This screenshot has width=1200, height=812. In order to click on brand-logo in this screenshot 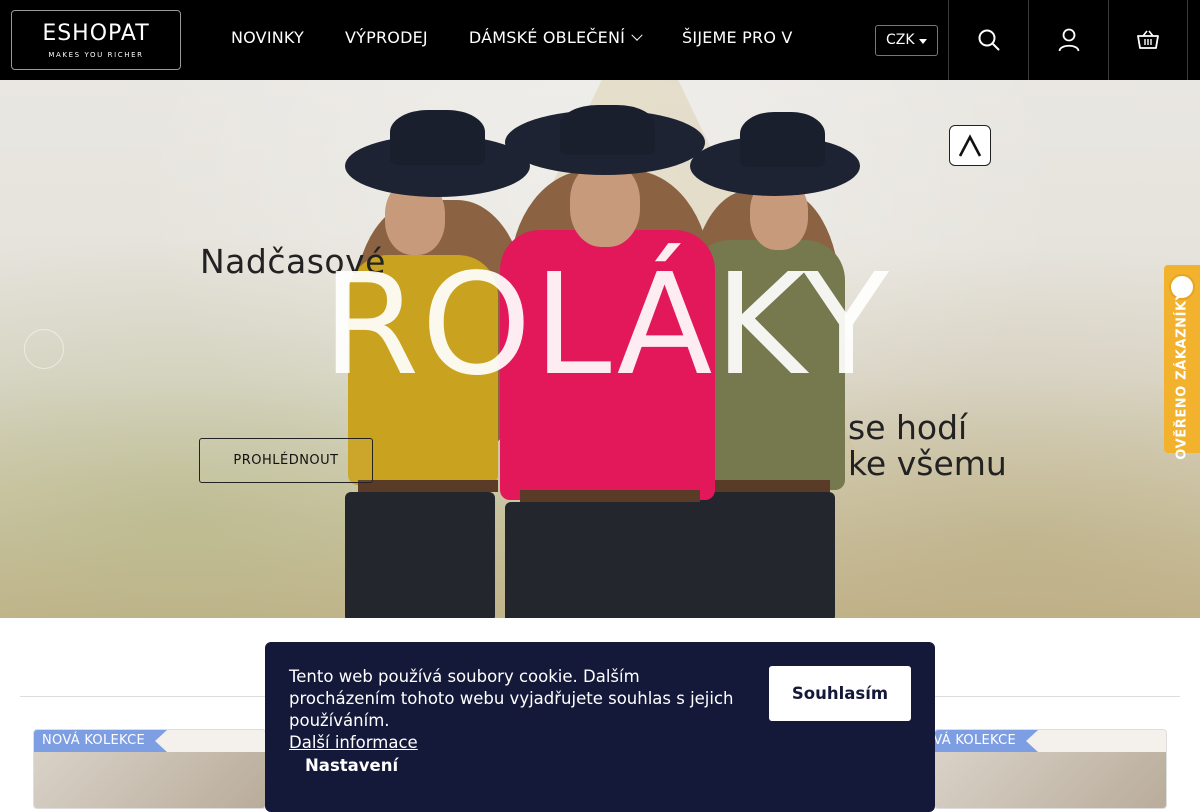, I will do `click(970, 145)`.